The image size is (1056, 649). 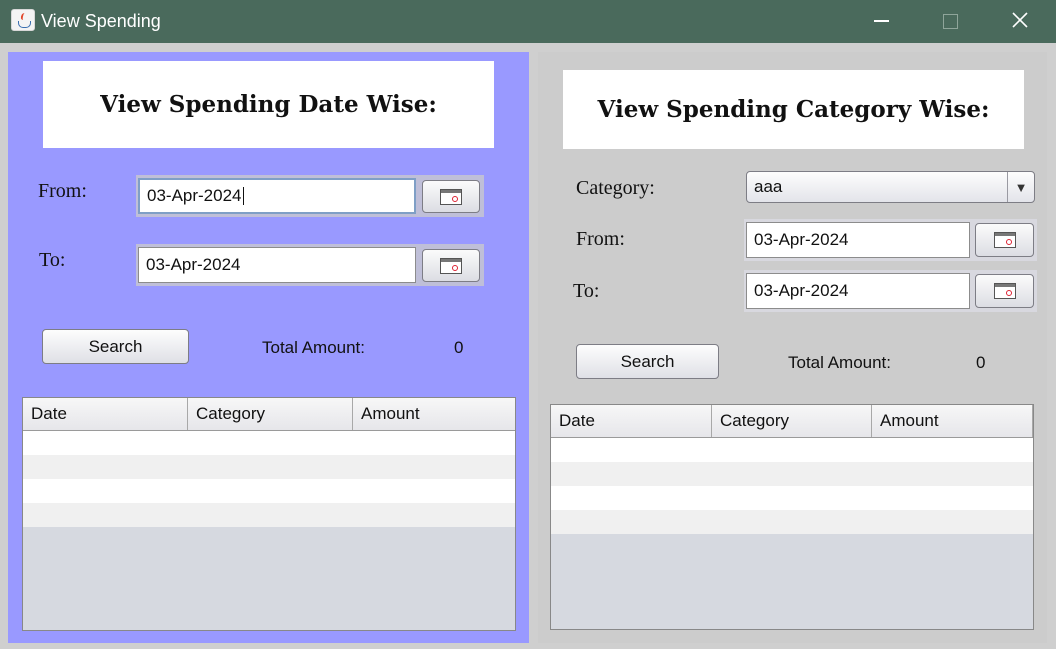 What do you see at coordinates (890, 187) in the screenshot?
I see `category-dropdown: aaa ▼` at bounding box center [890, 187].